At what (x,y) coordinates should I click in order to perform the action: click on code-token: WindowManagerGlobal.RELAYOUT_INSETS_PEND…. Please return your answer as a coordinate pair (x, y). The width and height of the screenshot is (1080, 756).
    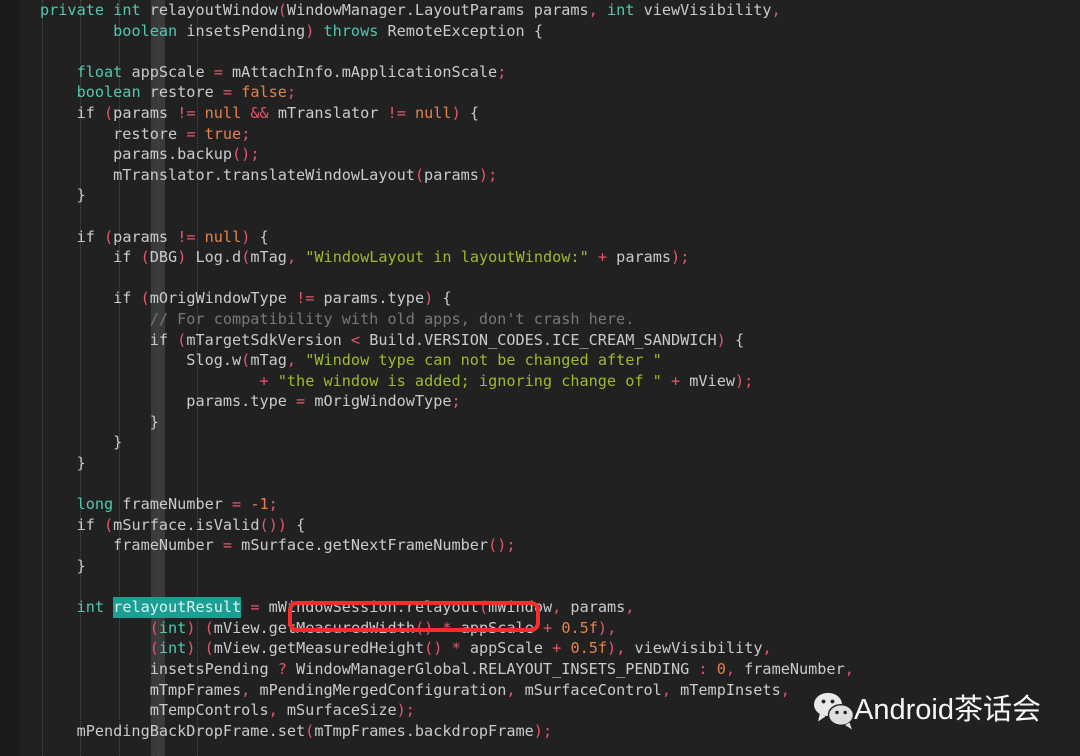
    Looking at the image, I should click on (492, 669).